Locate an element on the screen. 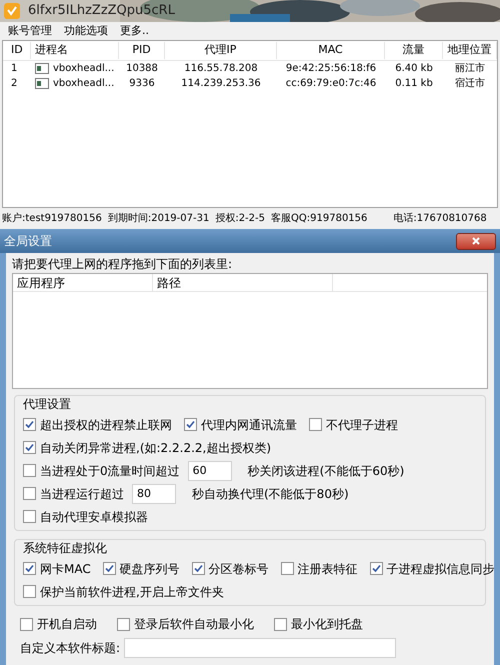 The width and height of the screenshot is (500, 665). seconds-field: 80 is located at coordinates (154, 494).